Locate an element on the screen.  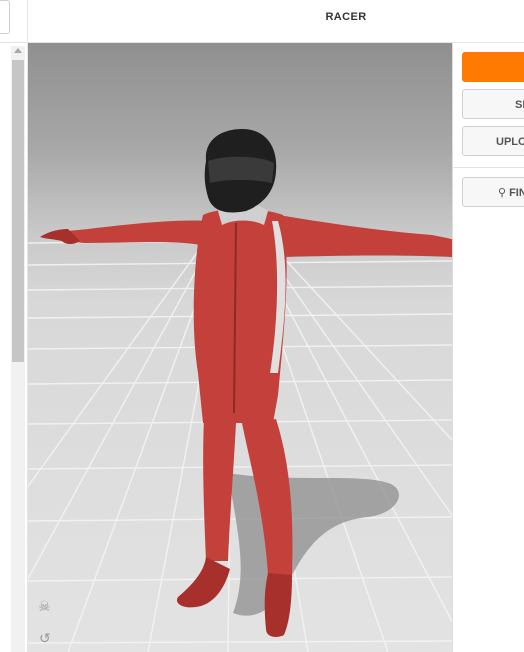
secondary-button-1-label: SE is located at coordinates (519, 105).